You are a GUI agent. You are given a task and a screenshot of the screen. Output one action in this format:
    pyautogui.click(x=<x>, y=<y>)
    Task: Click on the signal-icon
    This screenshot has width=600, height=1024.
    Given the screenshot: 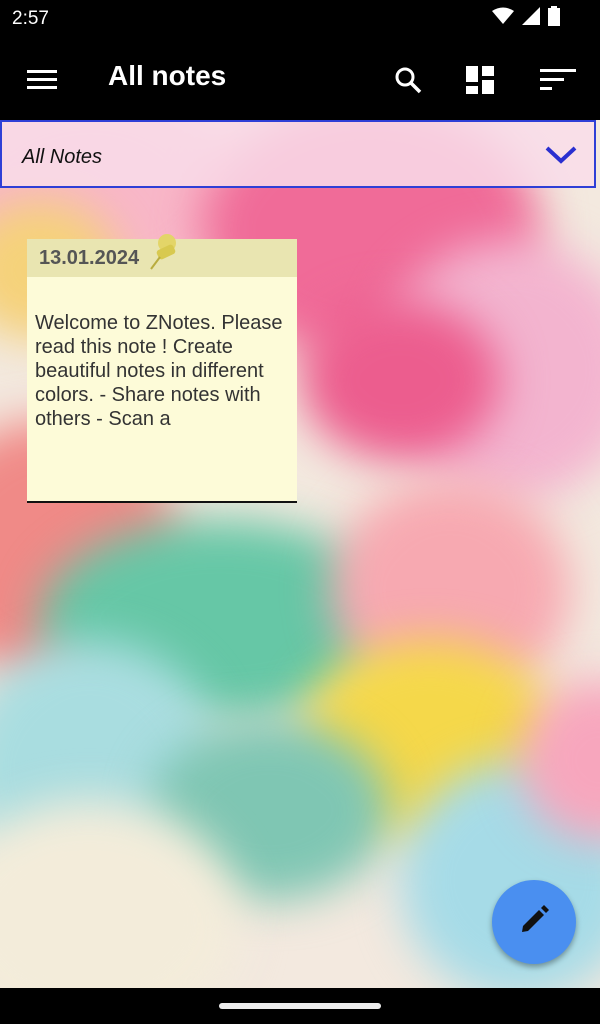 What is the action you would take?
    pyautogui.click(x=531, y=18)
    